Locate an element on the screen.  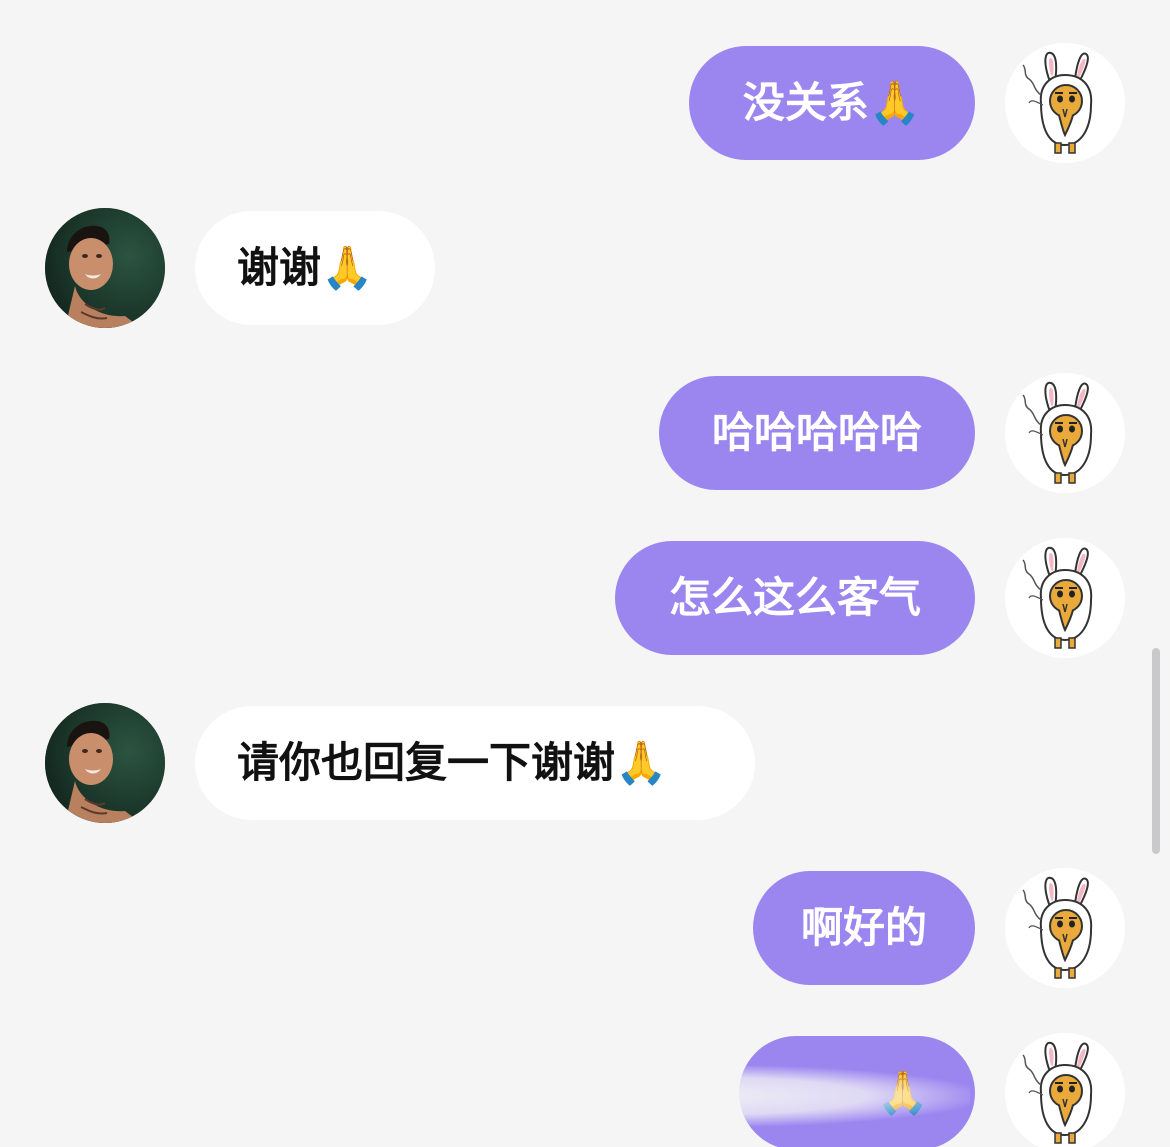
message-text: 哈哈哈哈哈 is located at coordinates (816, 432).